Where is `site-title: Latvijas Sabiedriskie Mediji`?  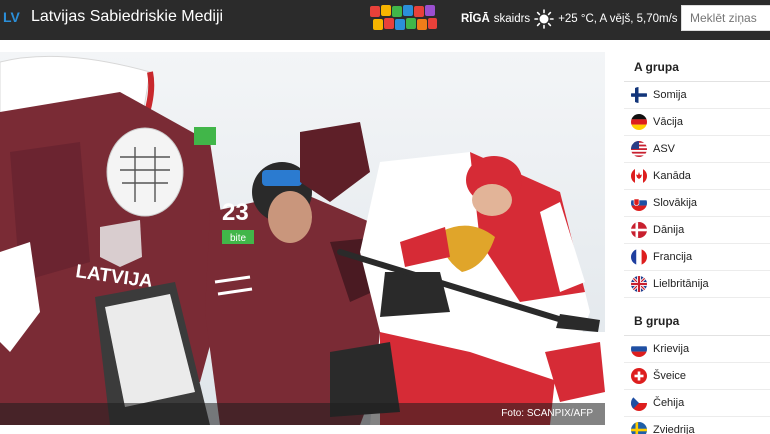 site-title: Latvijas Sabiedriskie Mediji is located at coordinates (127, 17).